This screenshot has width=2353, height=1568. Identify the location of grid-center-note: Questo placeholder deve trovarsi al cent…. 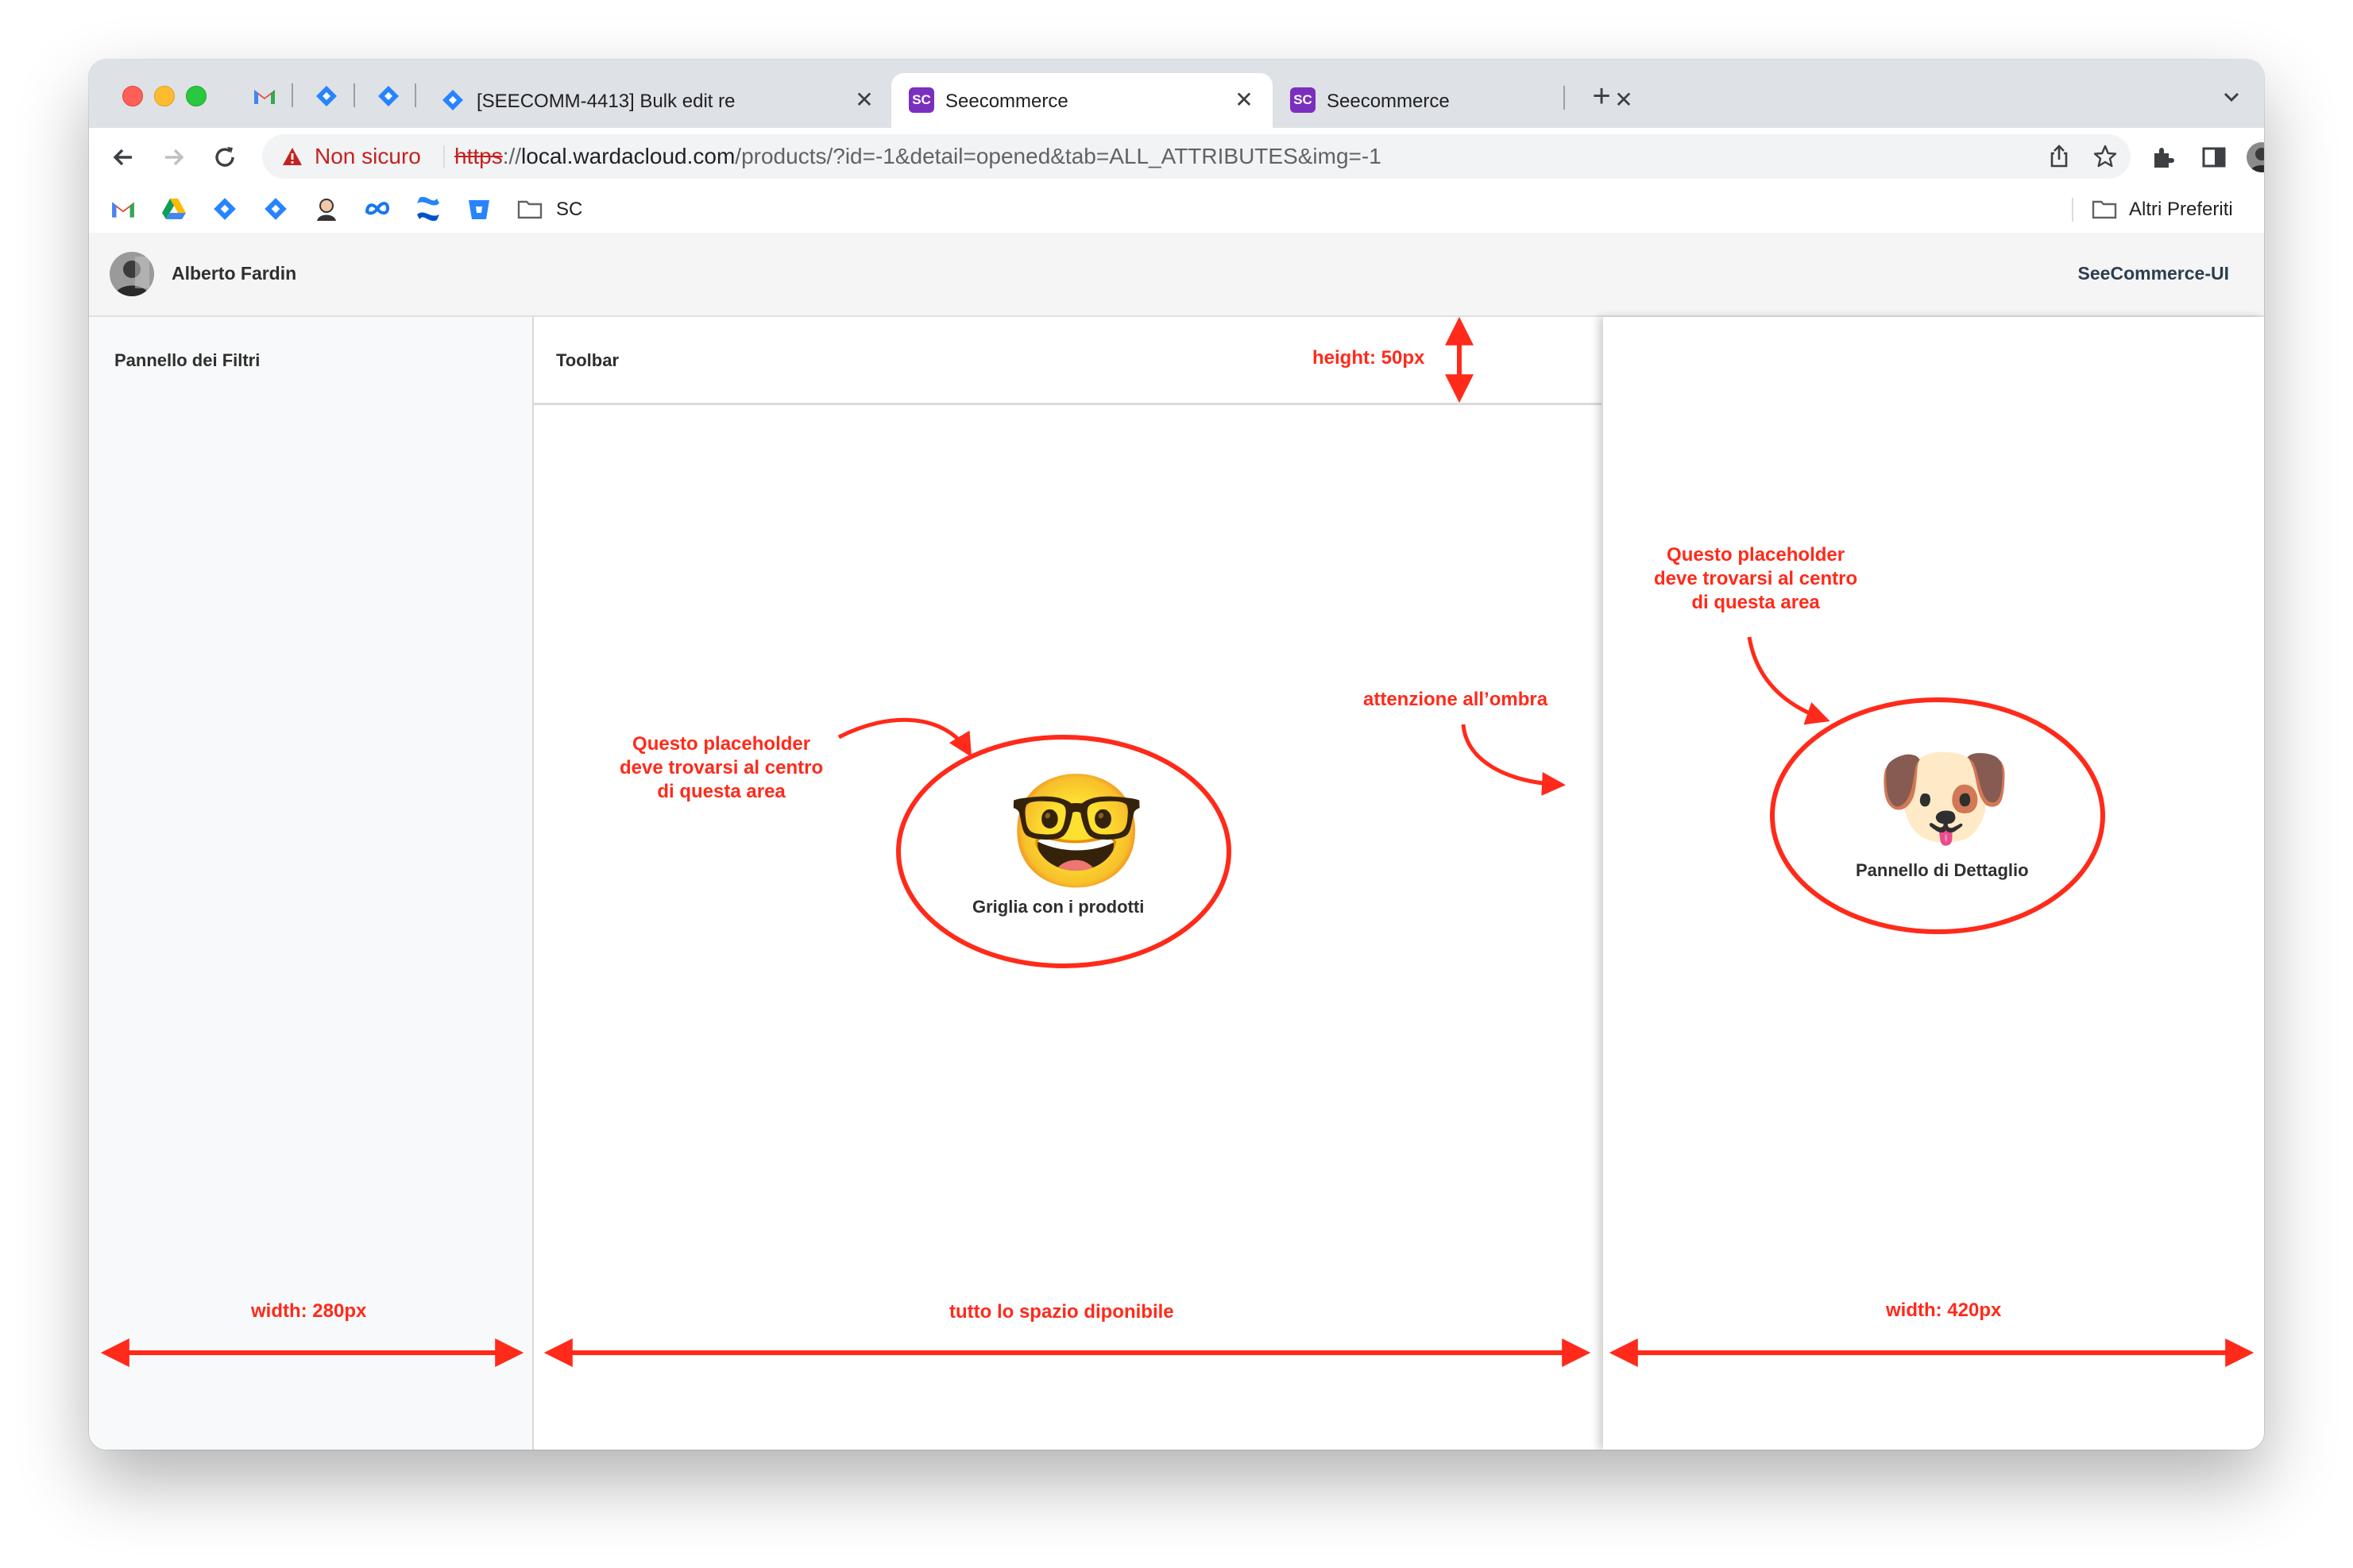
(721, 768).